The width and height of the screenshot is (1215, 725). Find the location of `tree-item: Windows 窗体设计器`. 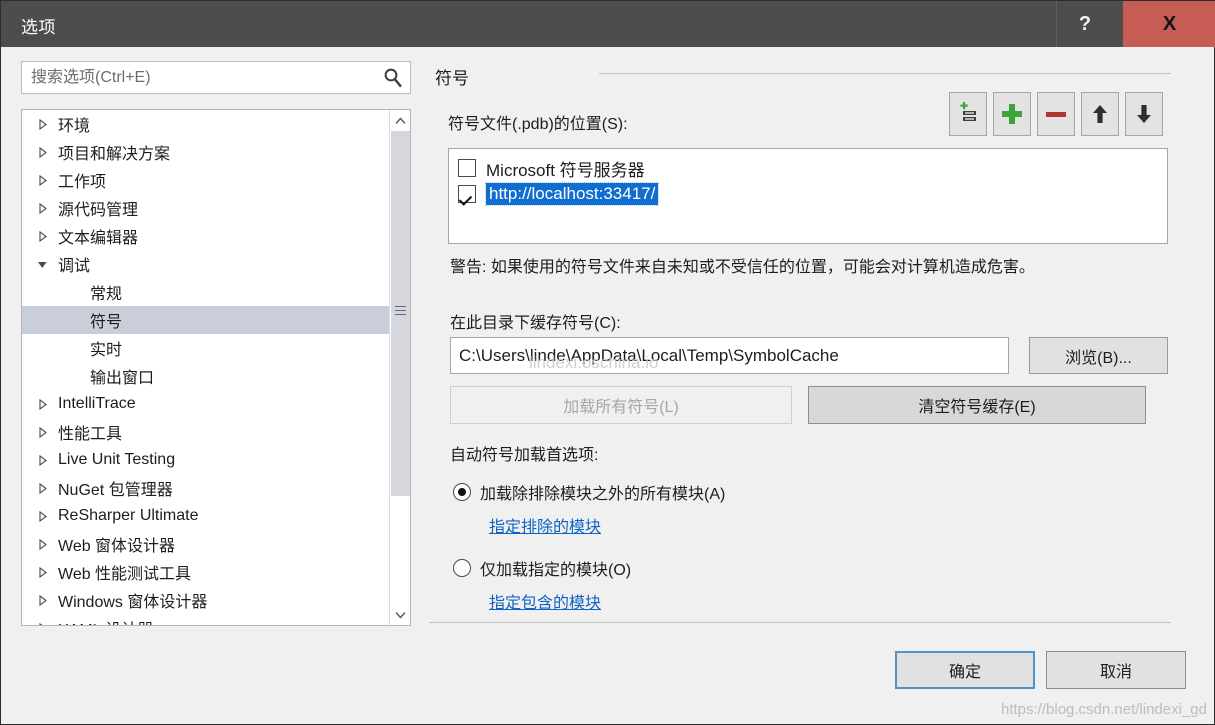

tree-item: Windows 窗体设计器 is located at coordinates (206, 600).